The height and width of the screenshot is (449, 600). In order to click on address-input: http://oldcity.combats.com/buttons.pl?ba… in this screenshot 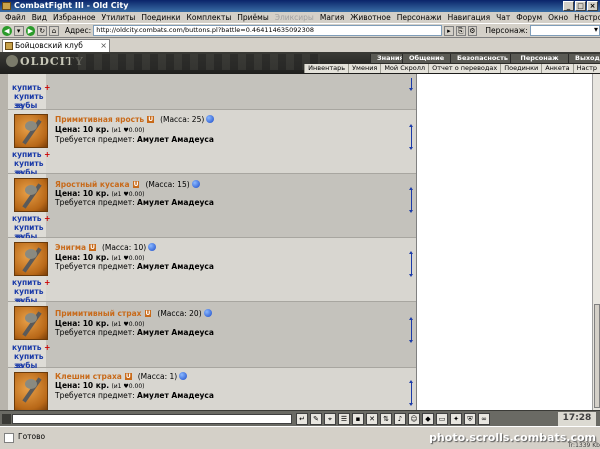, I will do `click(267, 30)`.